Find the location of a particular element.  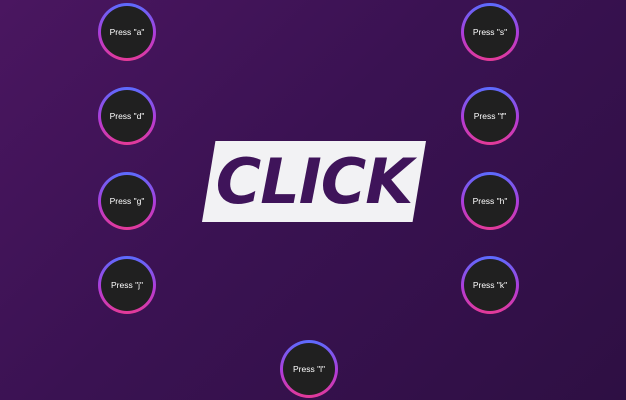

key-button-k: Press "k" is located at coordinates (490, 285).